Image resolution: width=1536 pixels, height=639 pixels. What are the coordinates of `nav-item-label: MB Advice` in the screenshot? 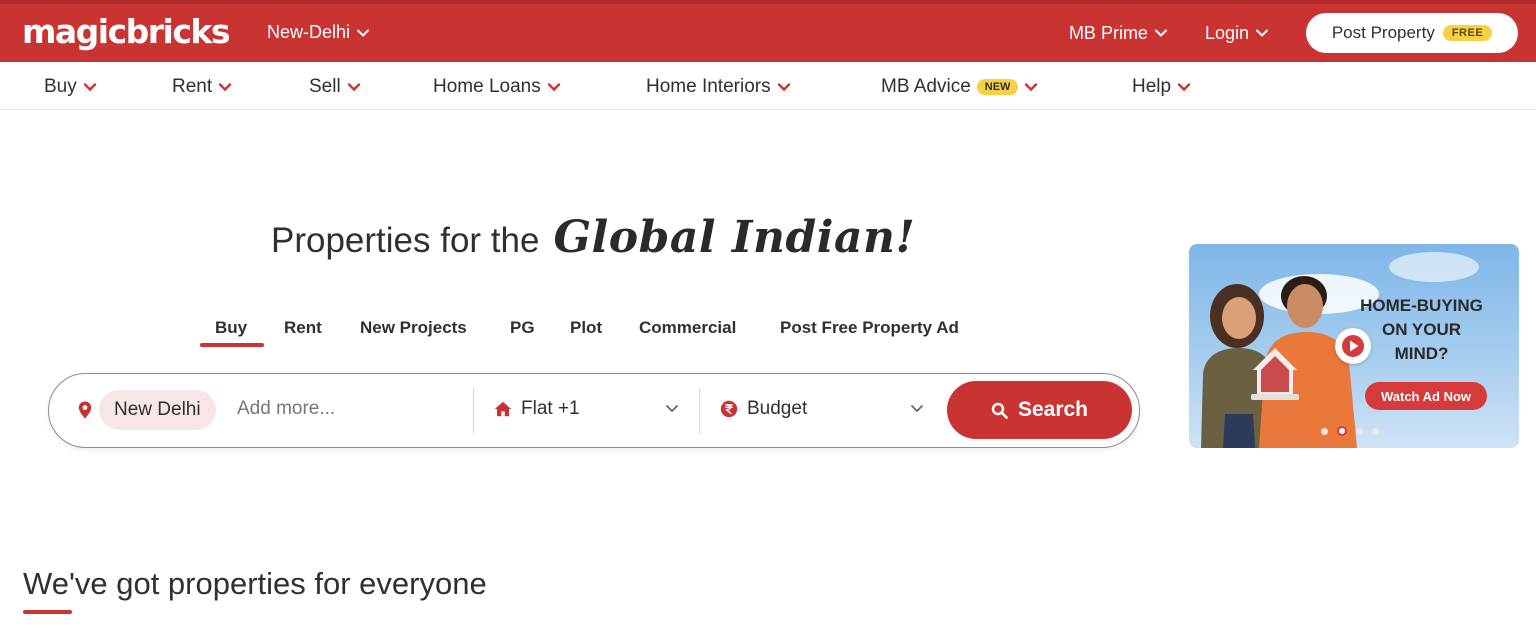 It's located at (926, 86).